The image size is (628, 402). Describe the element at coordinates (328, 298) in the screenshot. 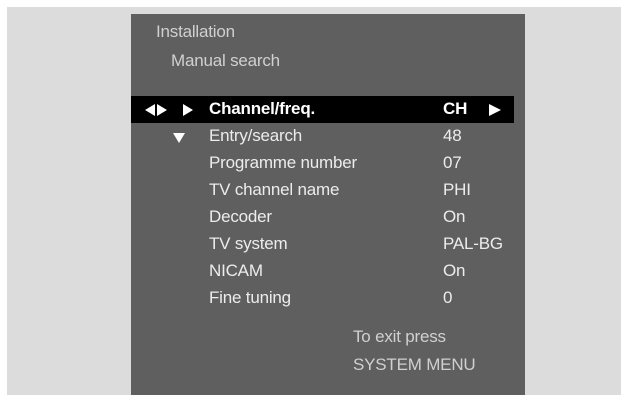

I see `menu-item-fine-tuning: Fine tuning 0` at that location.